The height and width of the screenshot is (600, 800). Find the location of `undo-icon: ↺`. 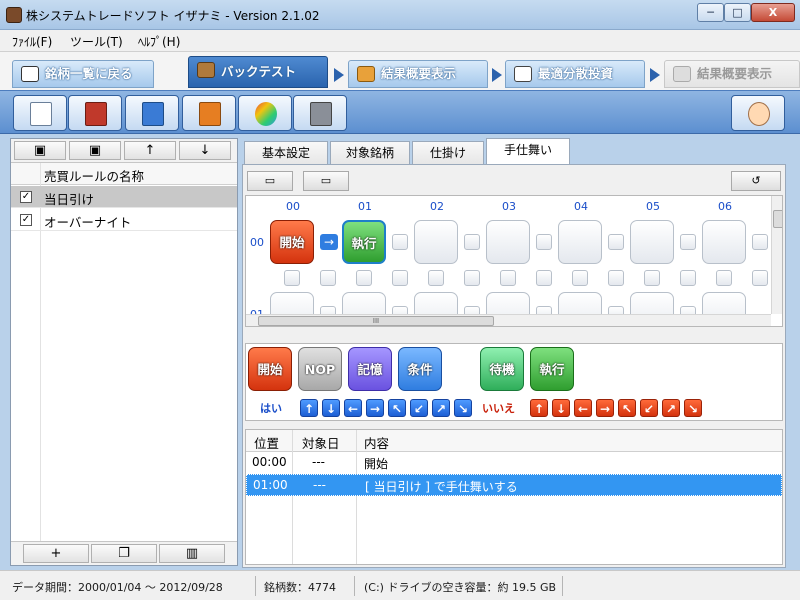

undo-icon: ↺ is located at coordinates (756, 180).